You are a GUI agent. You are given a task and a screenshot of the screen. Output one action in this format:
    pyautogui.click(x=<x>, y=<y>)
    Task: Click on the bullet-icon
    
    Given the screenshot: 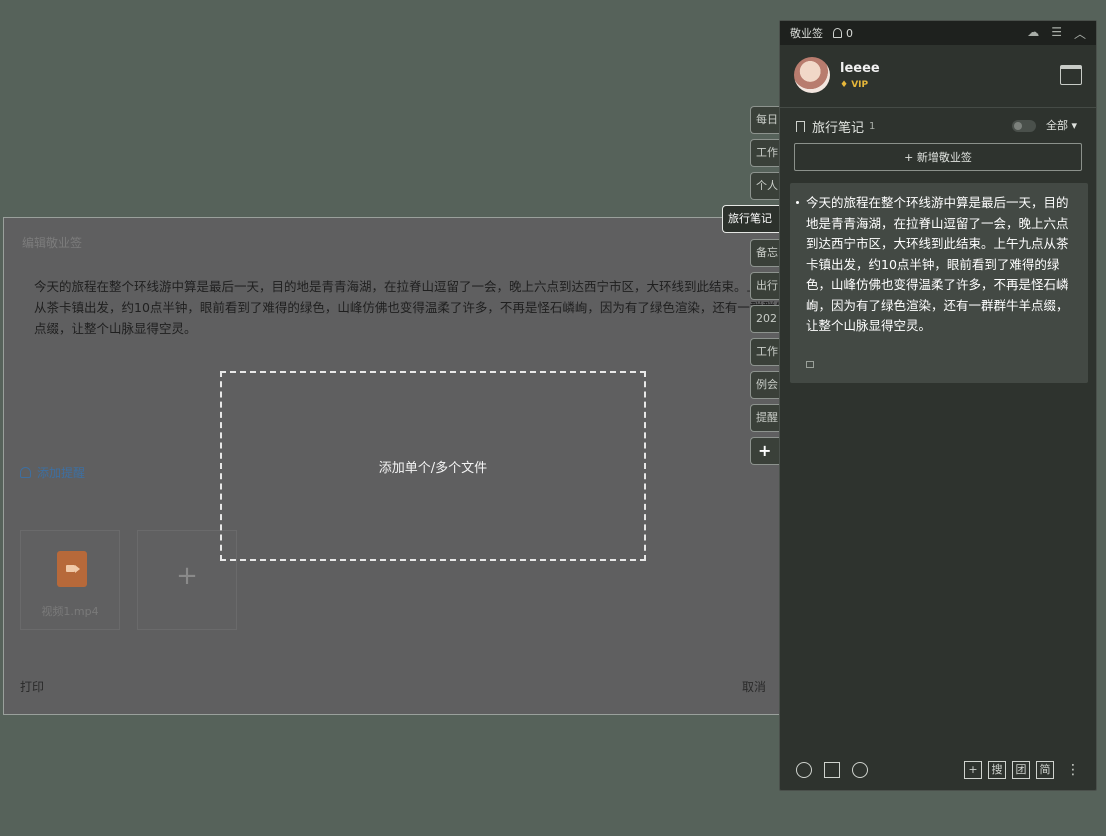 What is the action you would take?
    pyautogui.click(x=797, y=202)
    